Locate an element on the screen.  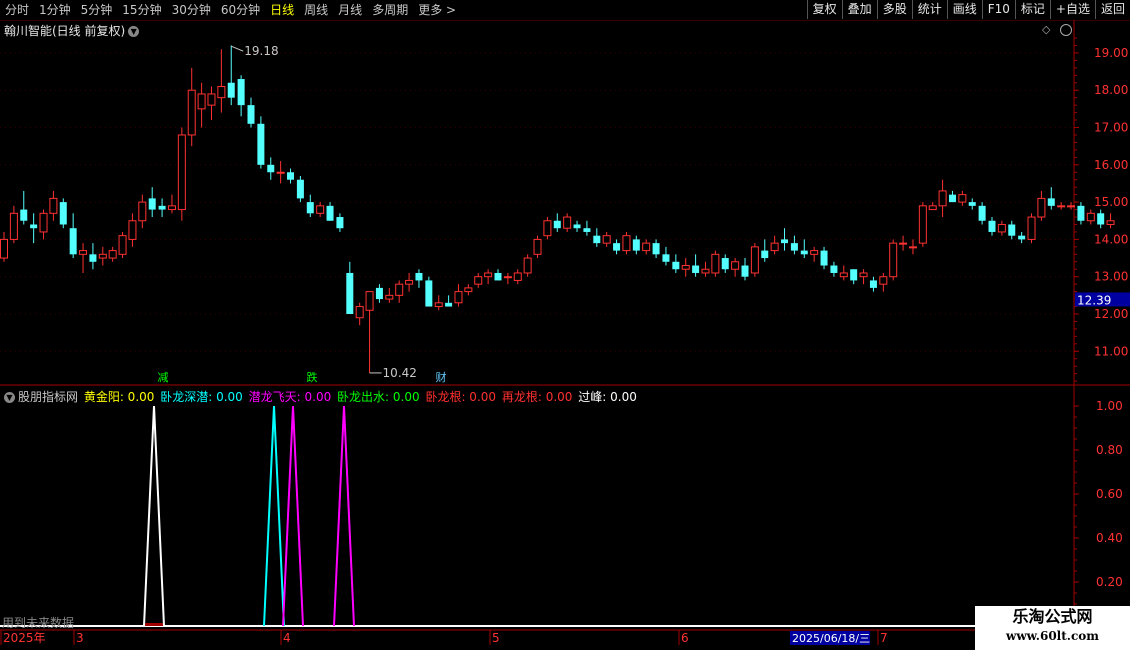
ind-axis-label-2: 0.60 is located at coordinates (1109, 494).